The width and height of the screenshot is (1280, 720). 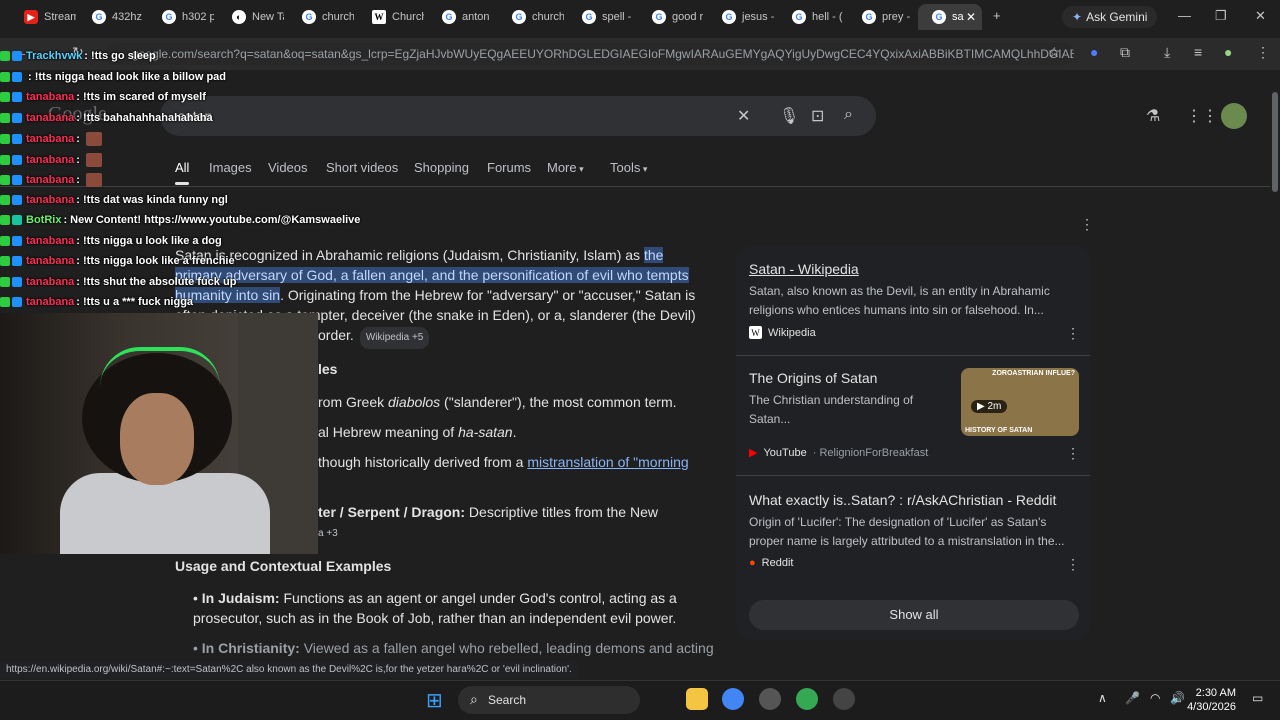 What do you see at coordinates (362, 167) in the screenshot?
I see `search-tab-short-videos: Short videos` at bounding box center [362, 167].